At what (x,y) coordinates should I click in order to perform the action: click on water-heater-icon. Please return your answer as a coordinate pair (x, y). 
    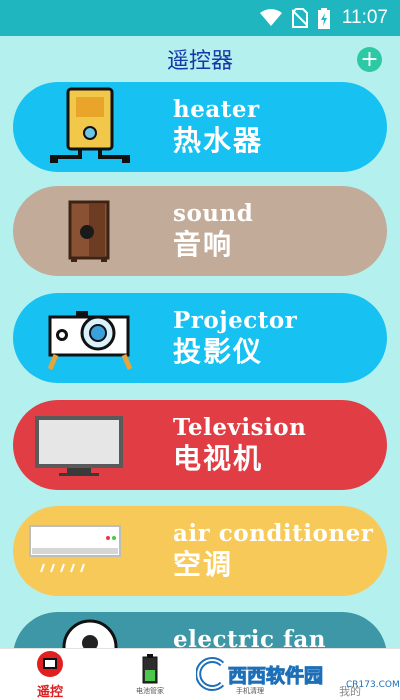
    Looking at the image, I should click on (90, 127).